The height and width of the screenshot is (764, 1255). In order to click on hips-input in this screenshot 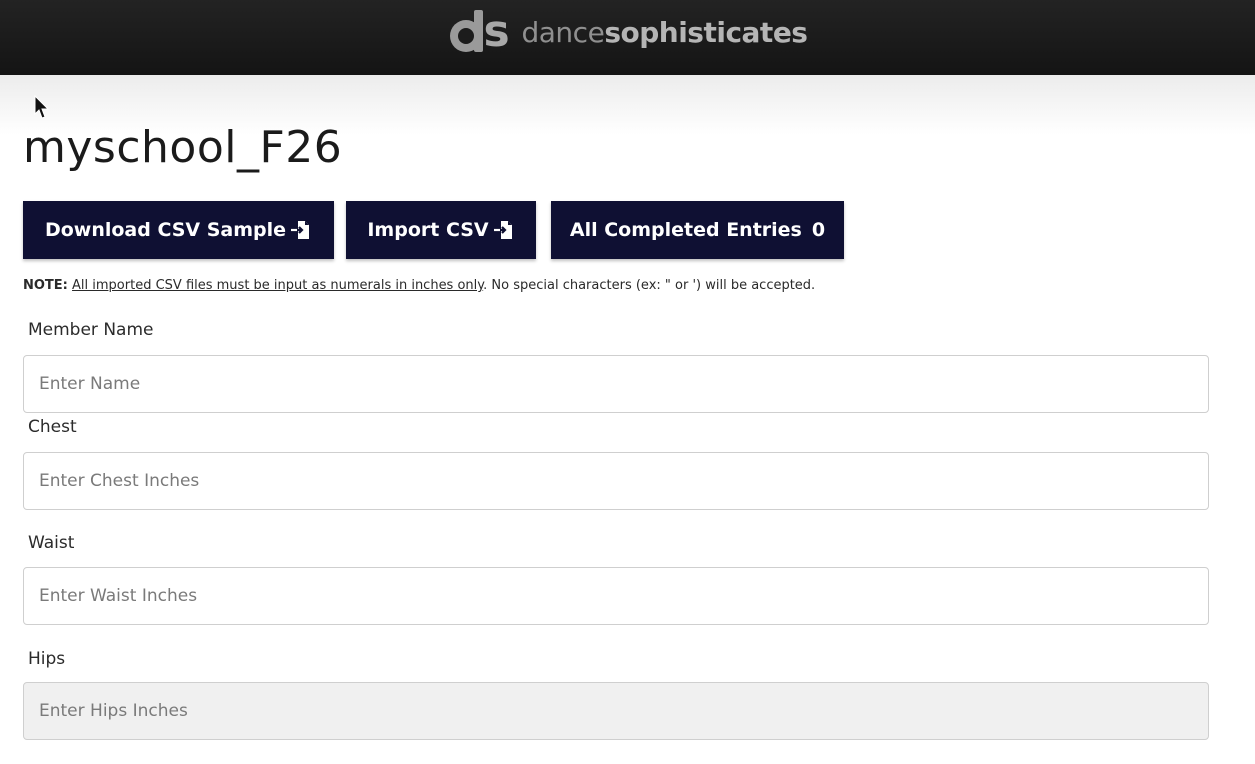, I will do `click(616, 711)`.